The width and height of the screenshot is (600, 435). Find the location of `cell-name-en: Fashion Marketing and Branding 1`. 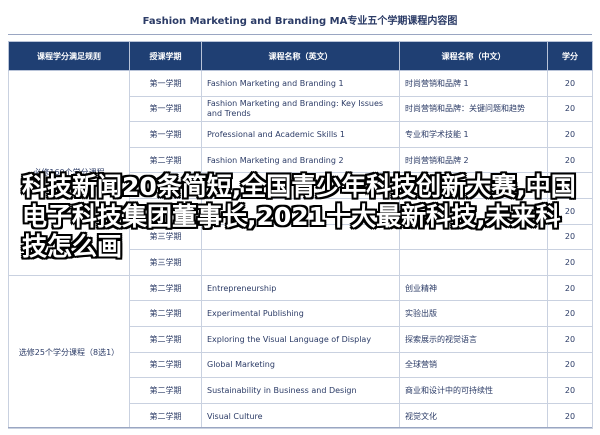

cell-name-en: Fashion Marketing and Branding 1 is located at coordinates (300, 83).